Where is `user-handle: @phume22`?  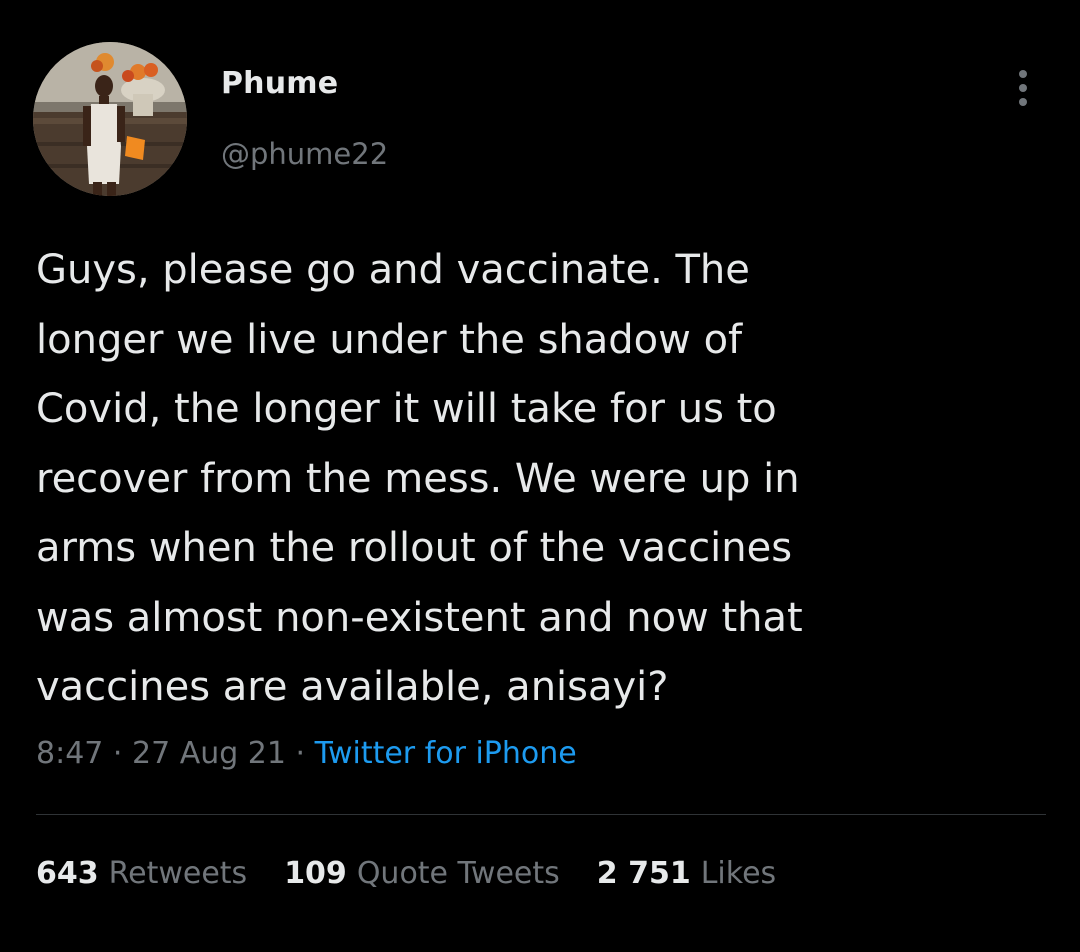
user-handle: @phume22 is located at coordinates (304, 154).